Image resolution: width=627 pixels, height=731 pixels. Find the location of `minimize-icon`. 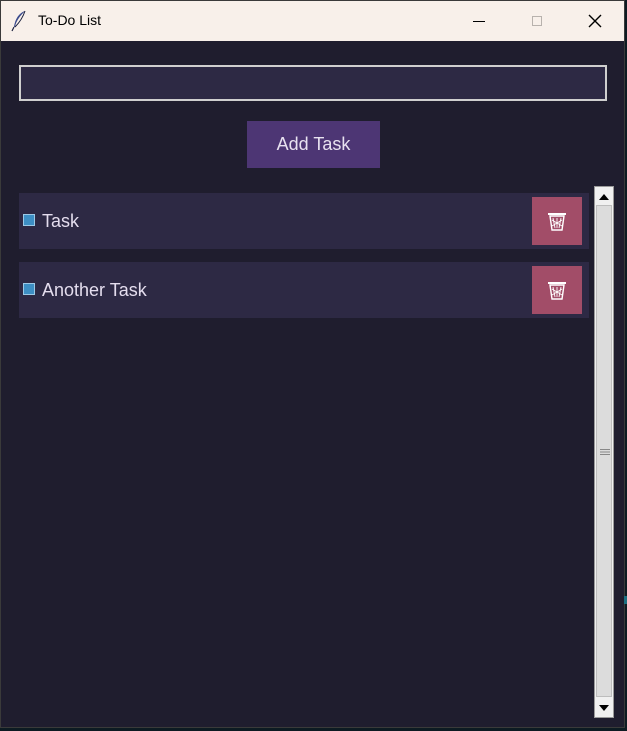

minimize-icon is located at coordinates (479, 21).